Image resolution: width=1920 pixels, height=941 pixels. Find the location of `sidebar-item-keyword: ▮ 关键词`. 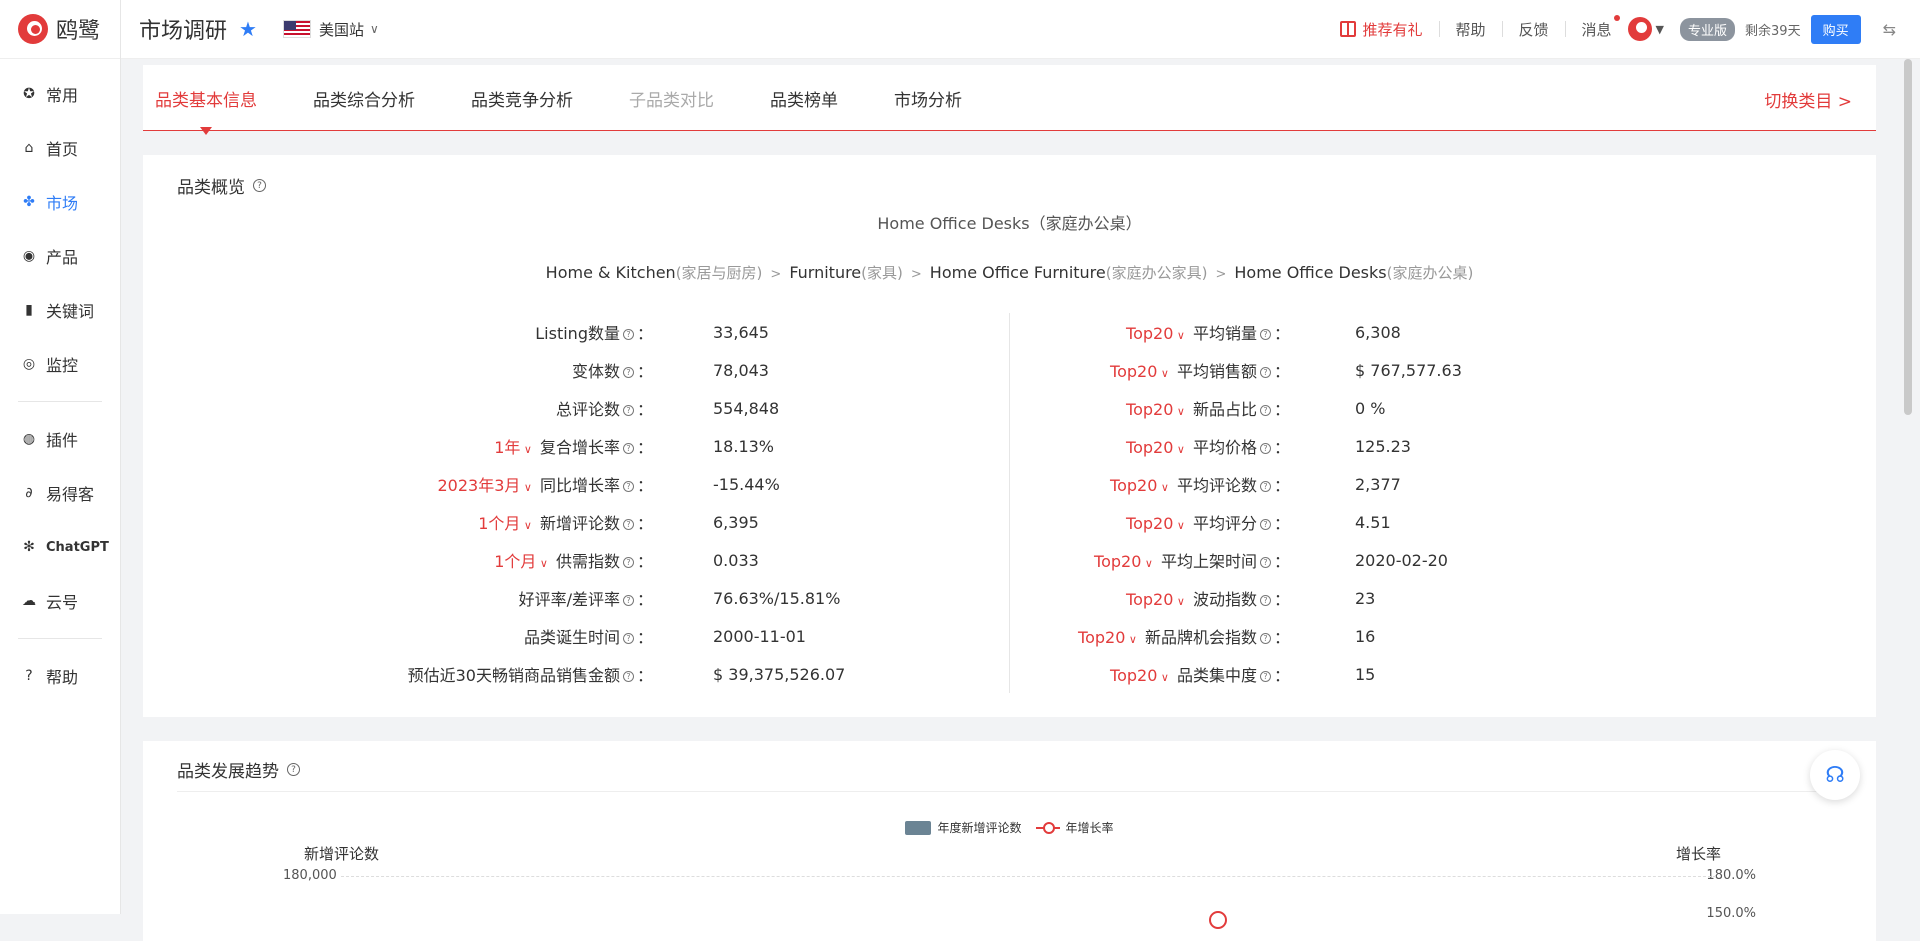

sidebar-item-keyword: ▮ 关键词 is located at coordinates (60, 310).